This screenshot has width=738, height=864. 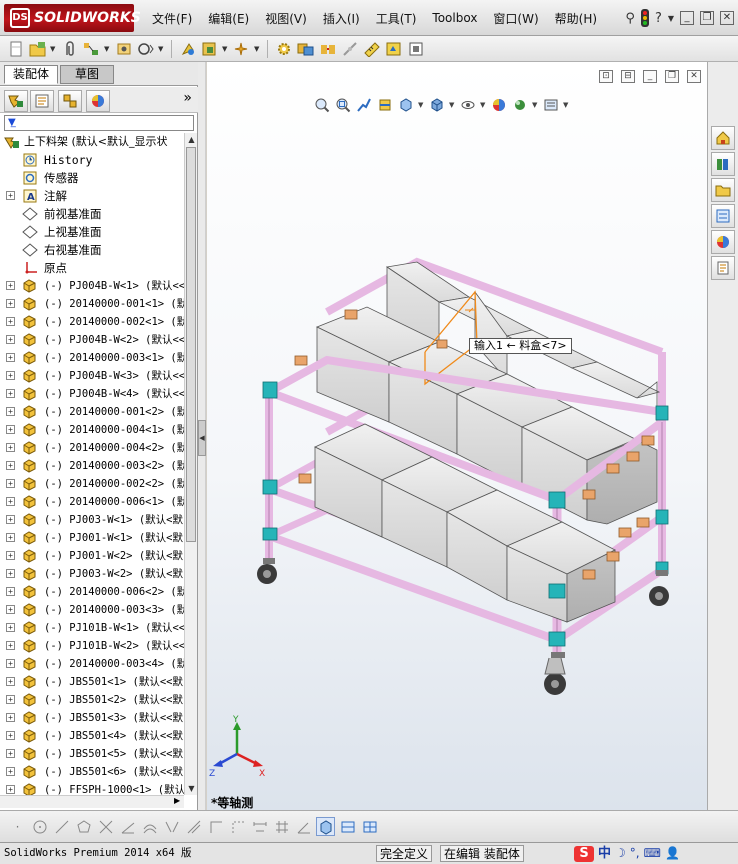 I want to click on construction-geometry-icon, so click(x=237, y=826).